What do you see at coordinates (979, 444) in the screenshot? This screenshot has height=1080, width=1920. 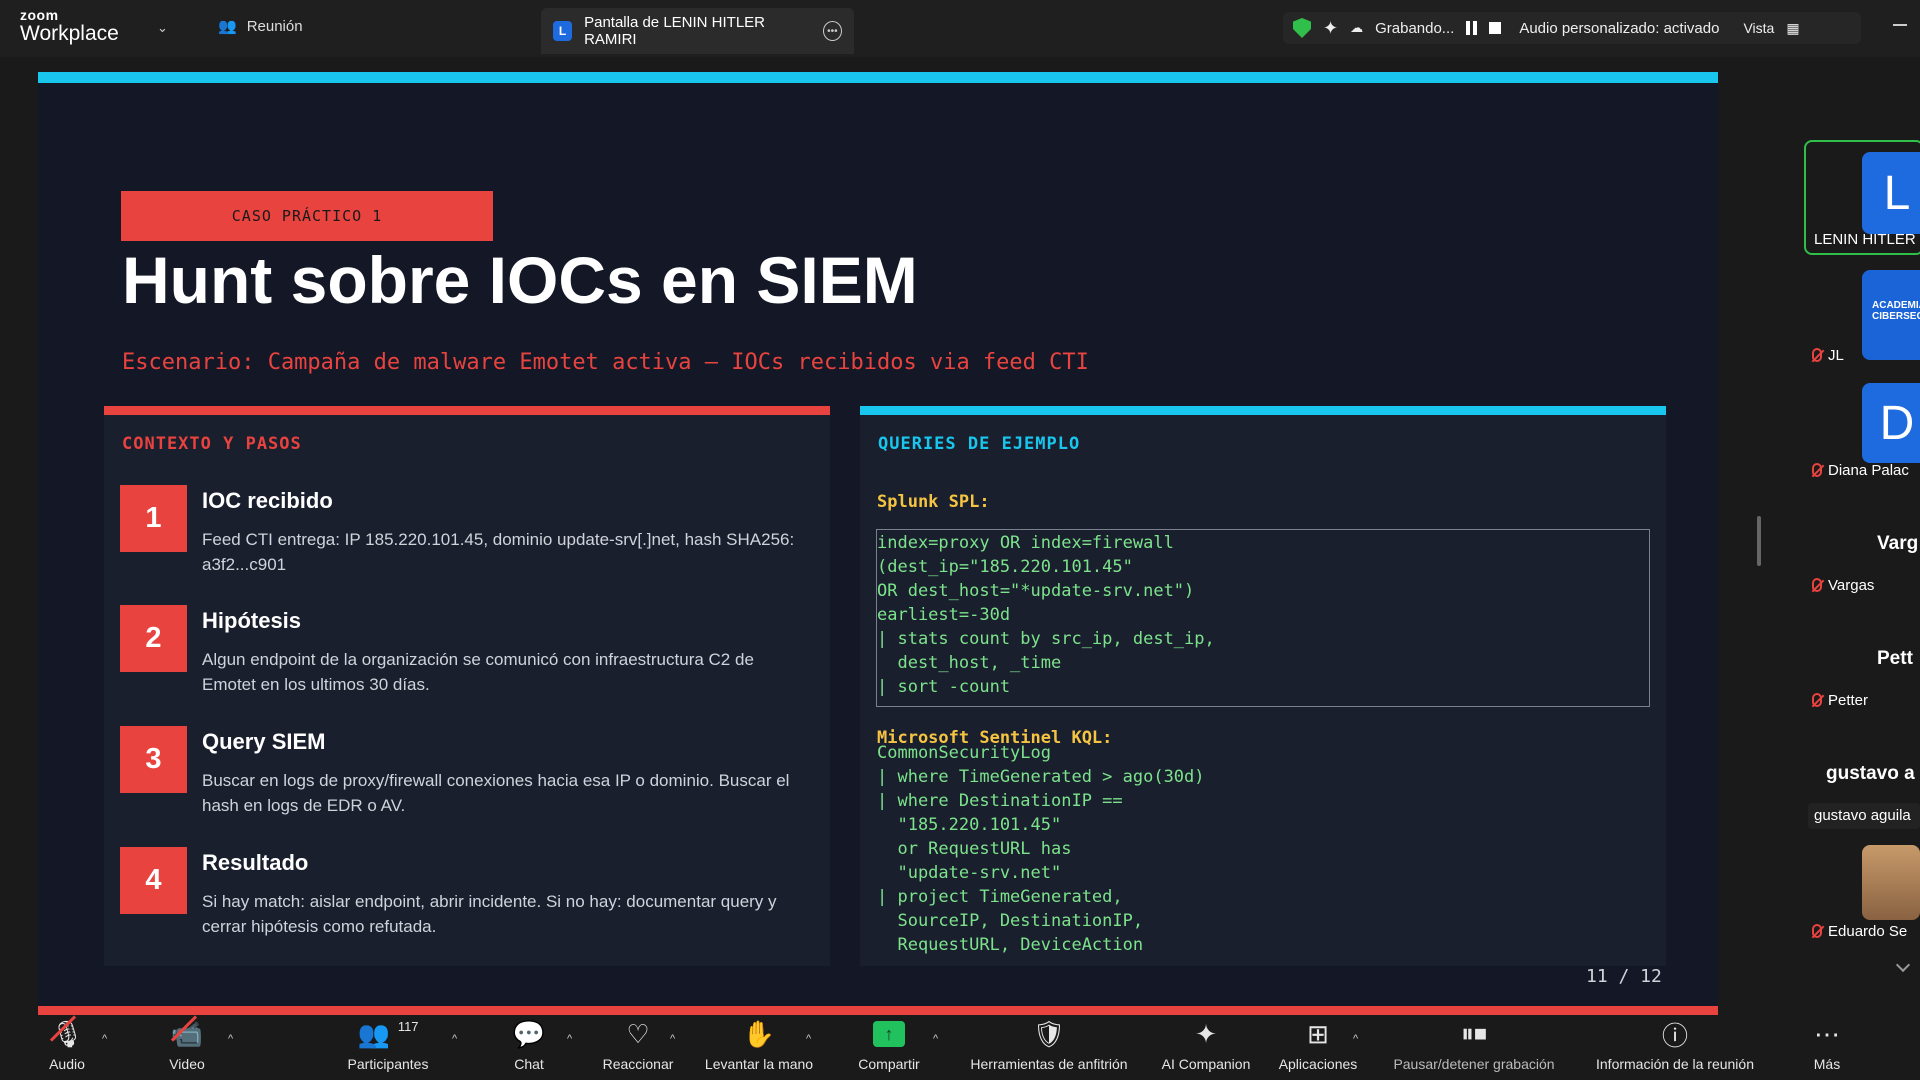 I see `queries-heading: QUERIES DE EJEMPLO` at bounding box center [979, 444].